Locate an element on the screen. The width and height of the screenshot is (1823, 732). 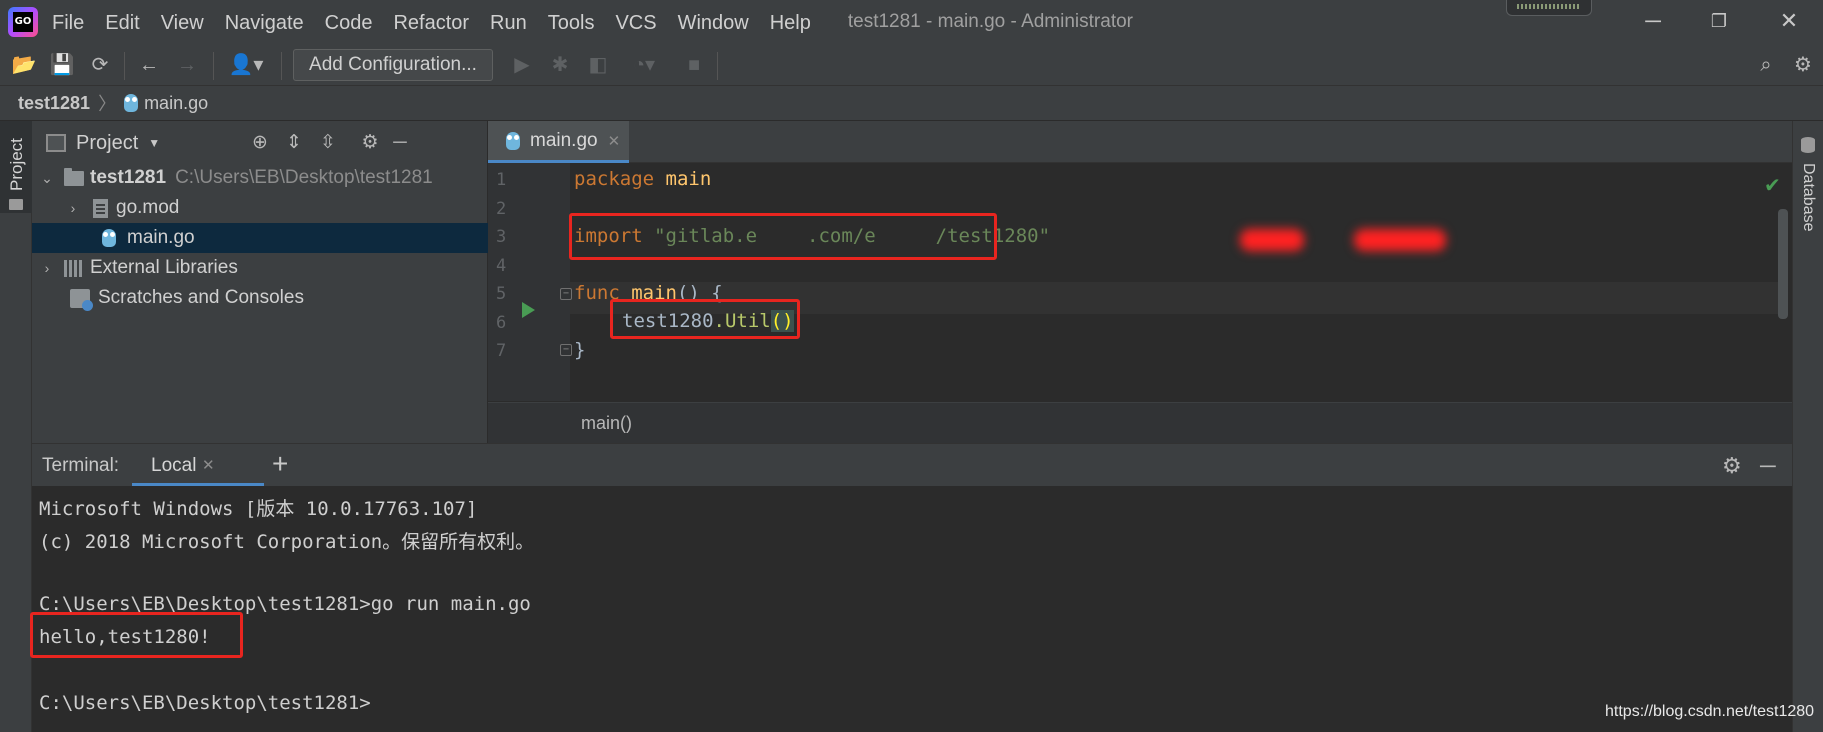
profile-dropdown-icon: ◔▾ is located at coordinates (644, 65).